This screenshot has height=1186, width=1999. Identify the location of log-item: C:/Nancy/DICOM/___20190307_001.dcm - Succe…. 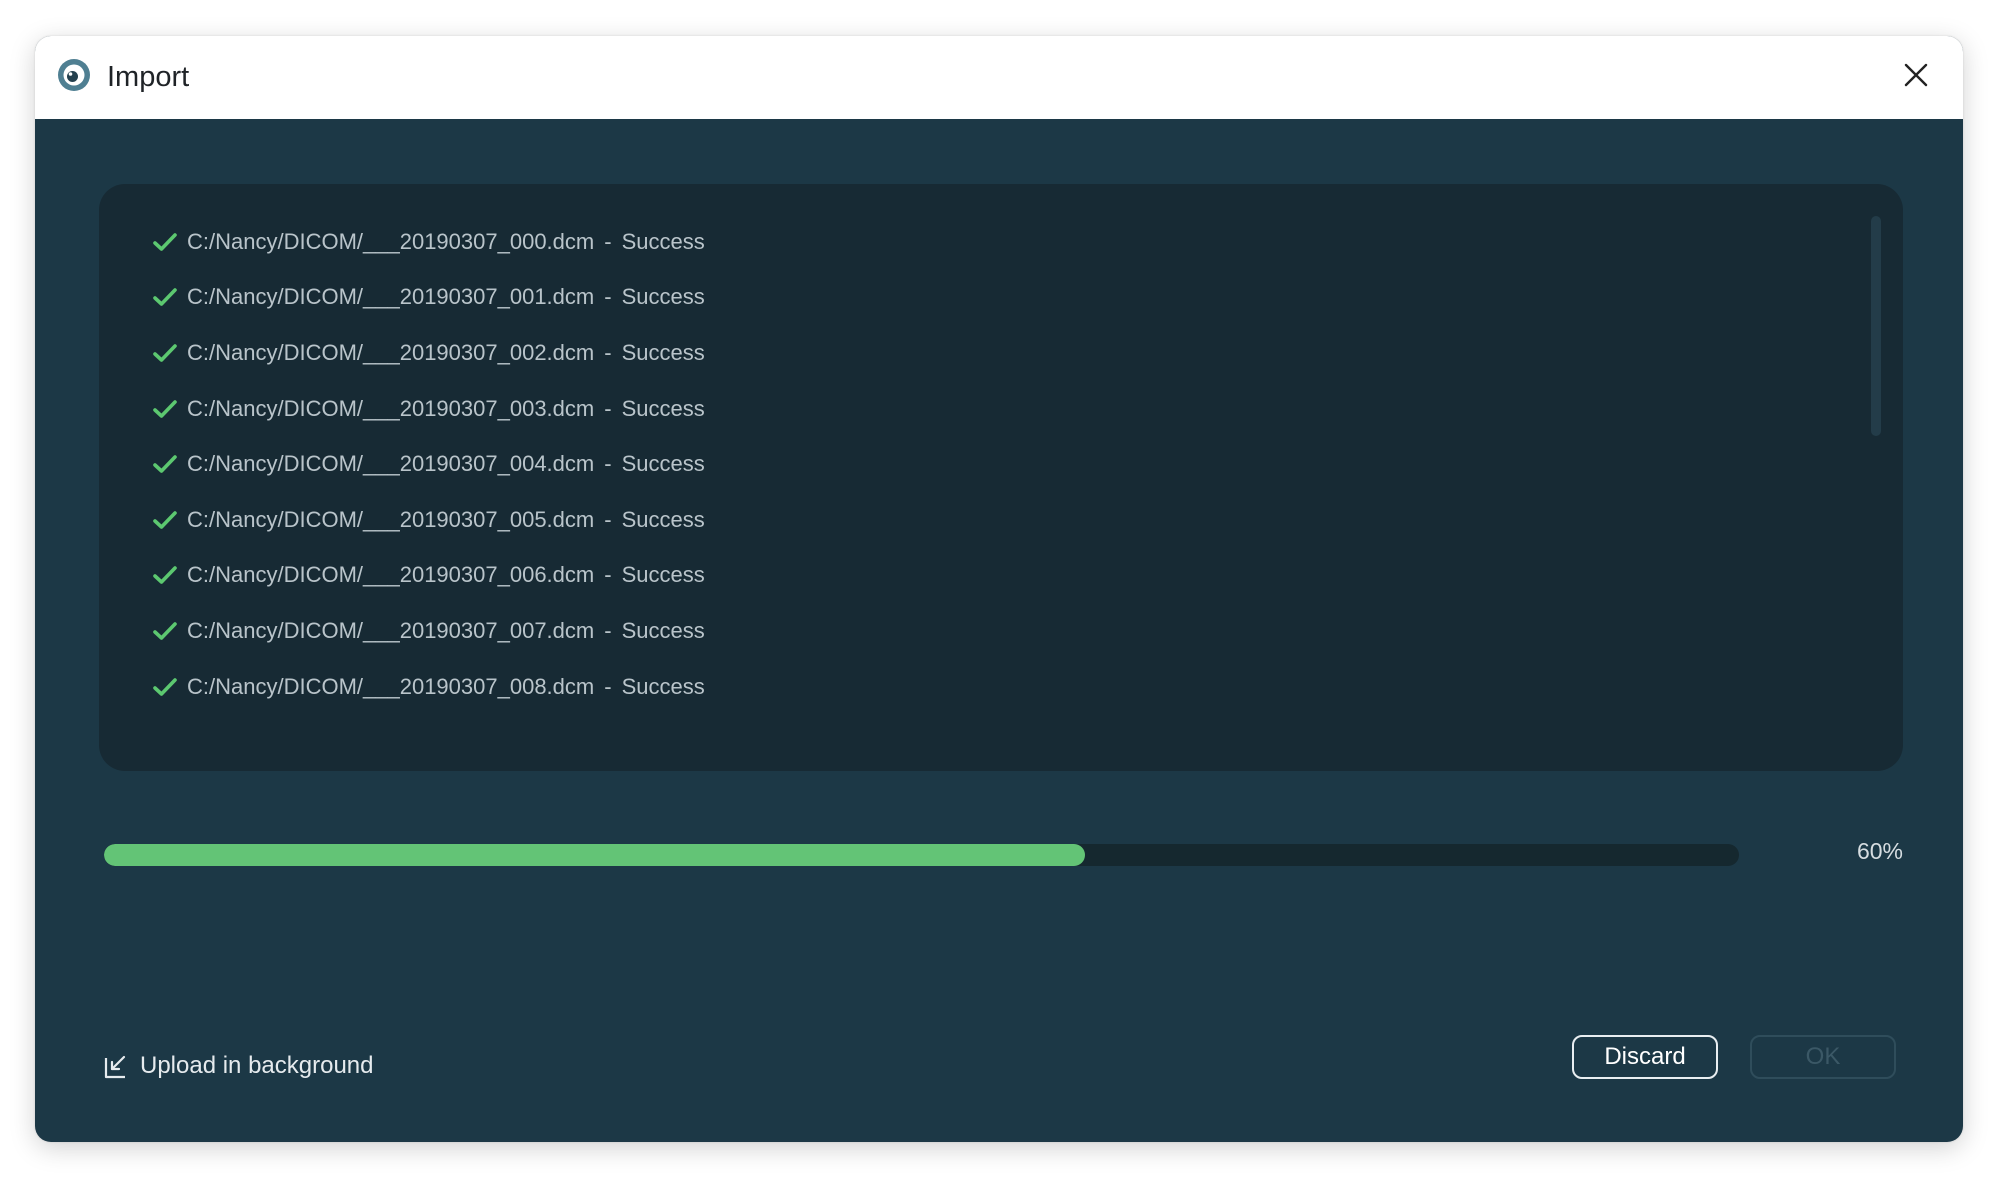
(429, 298).